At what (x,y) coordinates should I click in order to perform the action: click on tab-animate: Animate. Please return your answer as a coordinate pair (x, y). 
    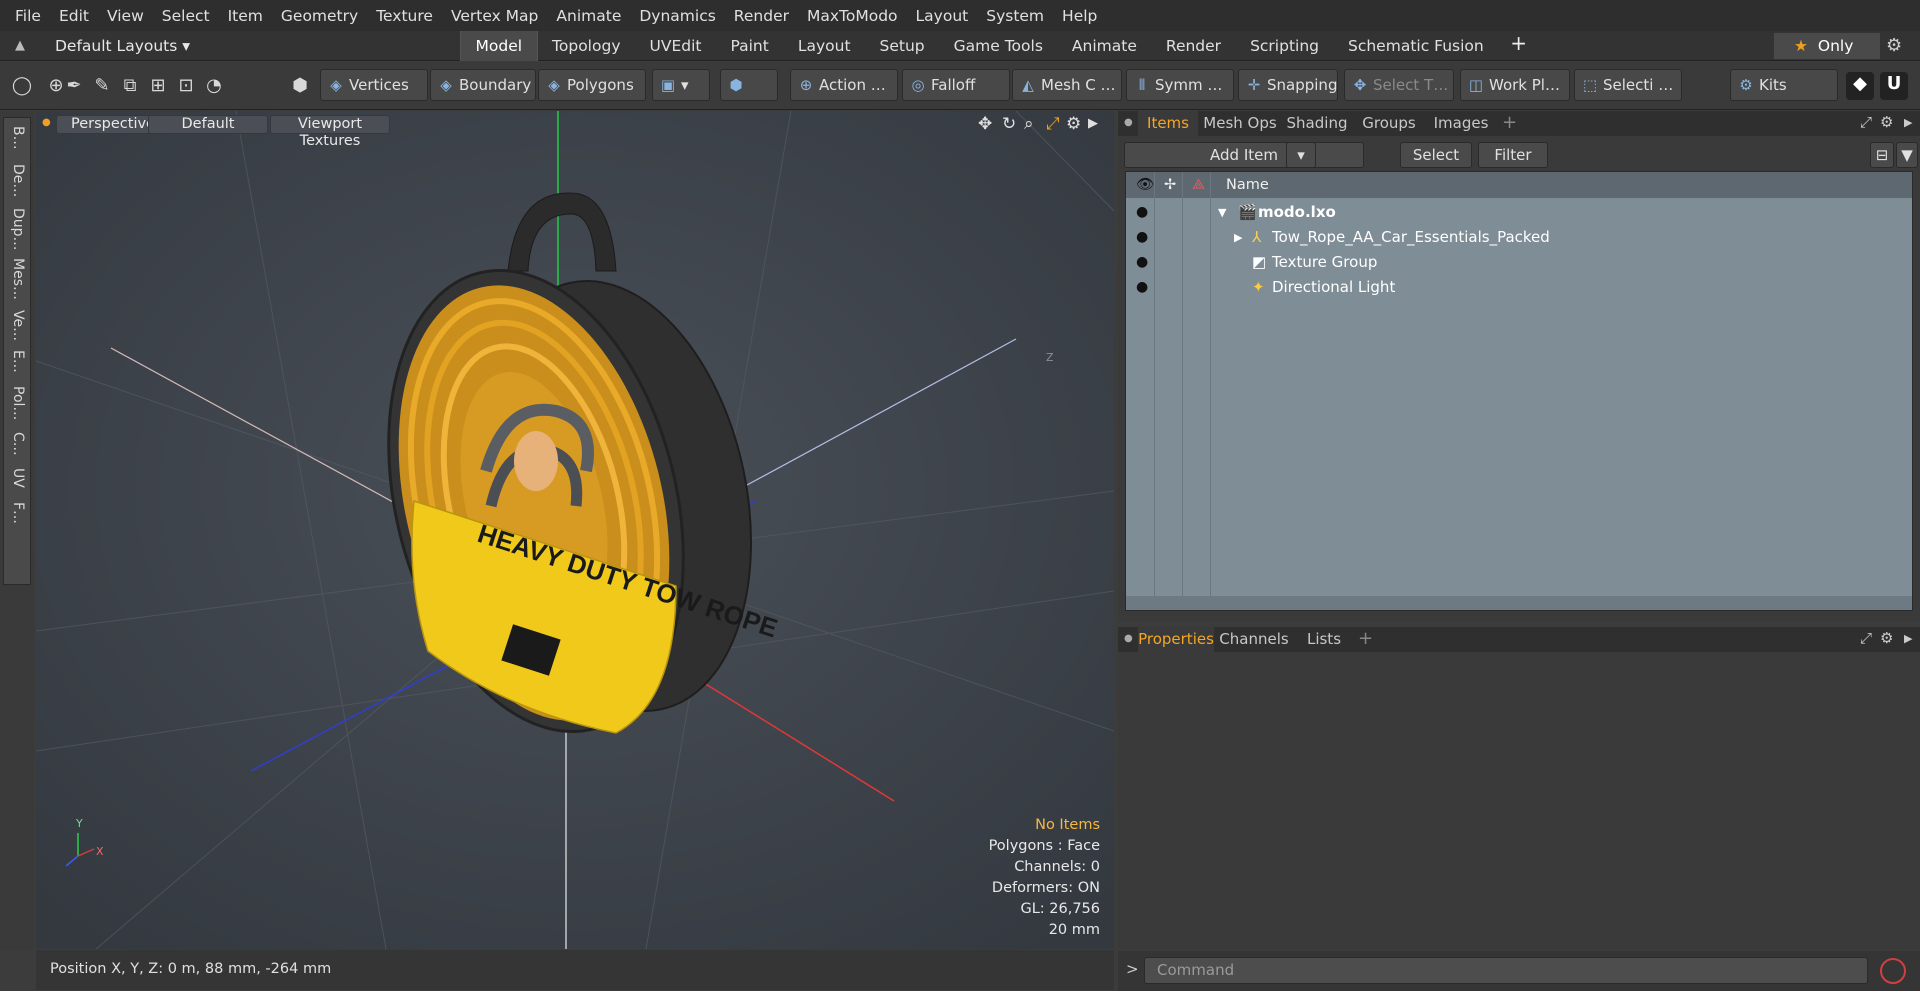
    Looking at the image, I should click on (1104, 46).